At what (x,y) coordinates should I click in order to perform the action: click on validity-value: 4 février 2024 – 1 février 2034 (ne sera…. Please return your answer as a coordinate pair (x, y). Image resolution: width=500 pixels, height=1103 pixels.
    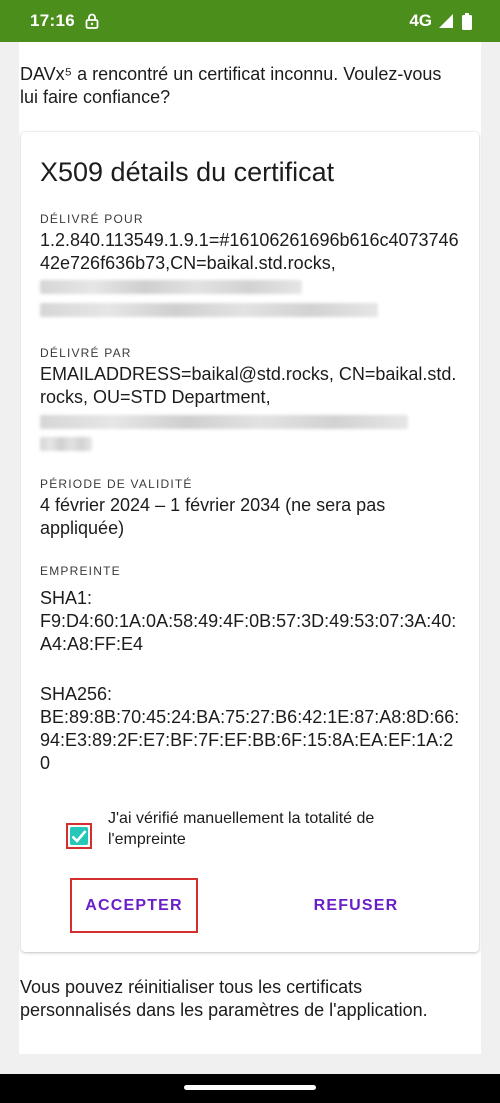
    Looking at the image, I should click on (213, 516).